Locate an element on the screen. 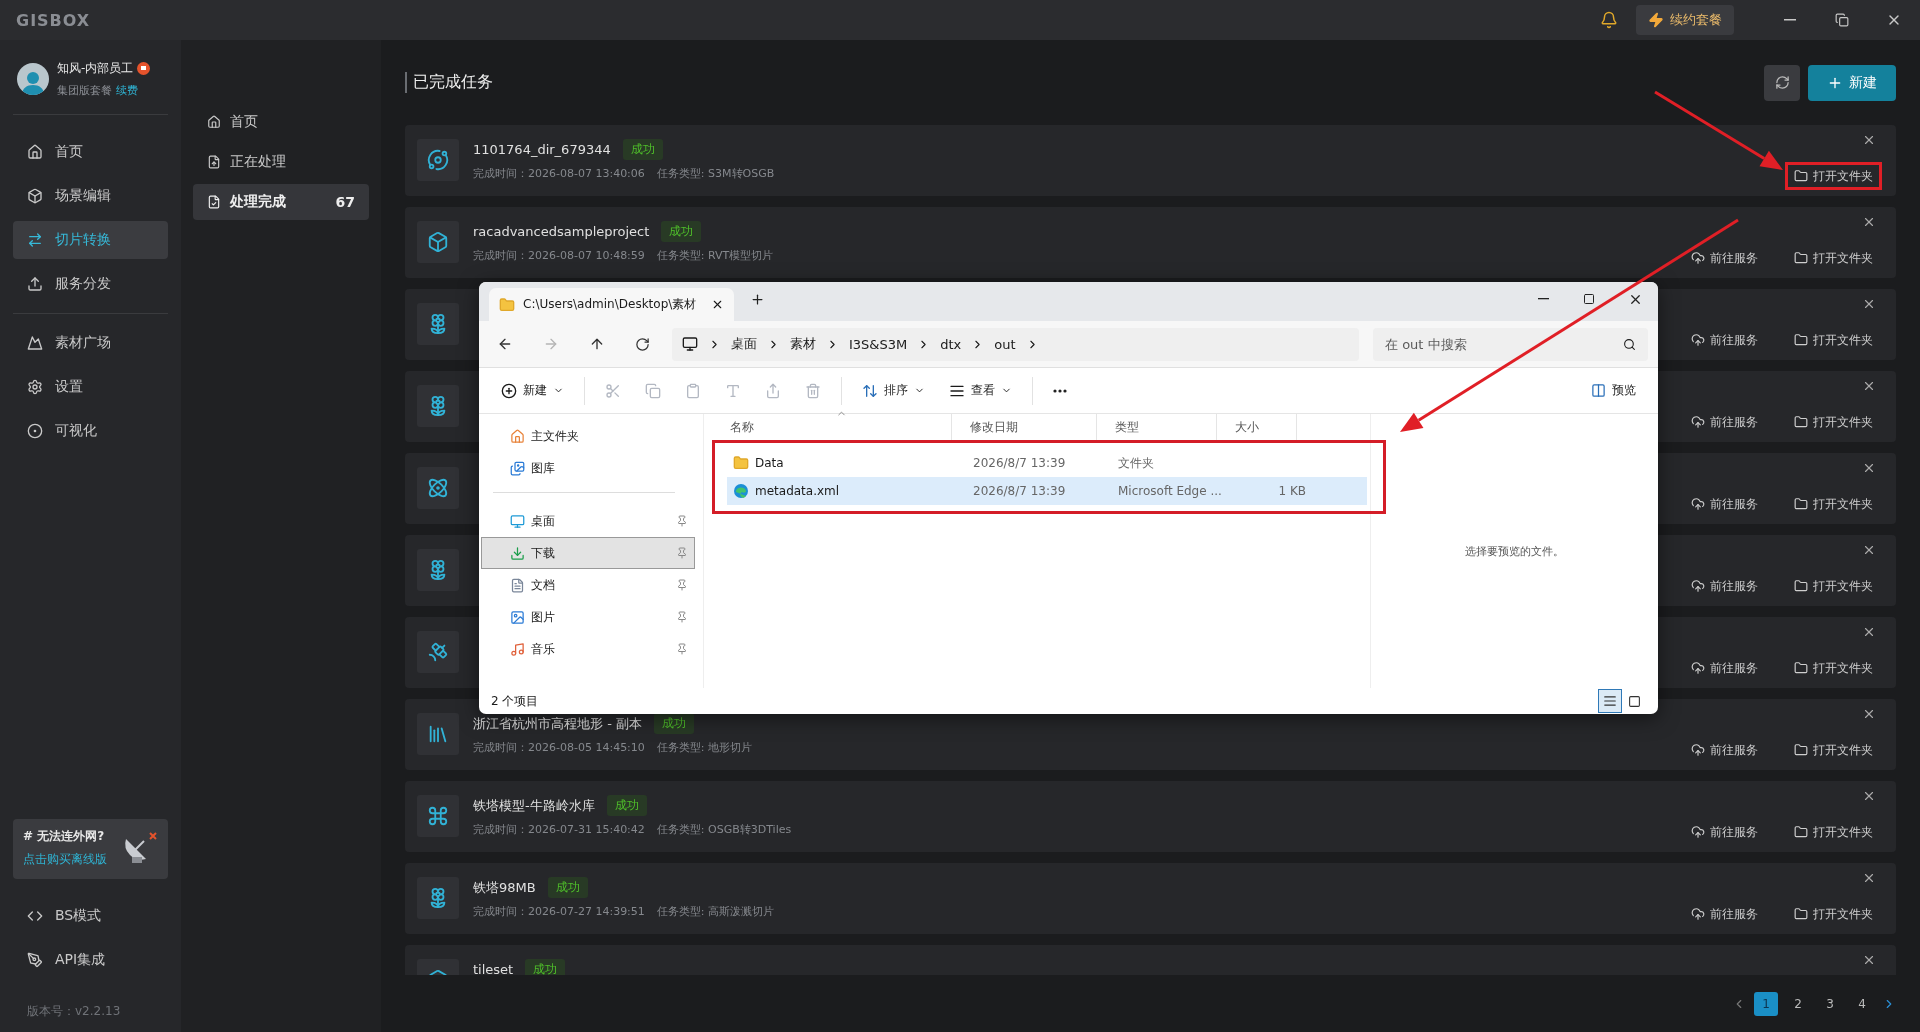 The height and width of the screenshot is (1032, 1920). explorer-tab: C:\Users\admin\Desktop\素材 is located at coordinates (611, 304).